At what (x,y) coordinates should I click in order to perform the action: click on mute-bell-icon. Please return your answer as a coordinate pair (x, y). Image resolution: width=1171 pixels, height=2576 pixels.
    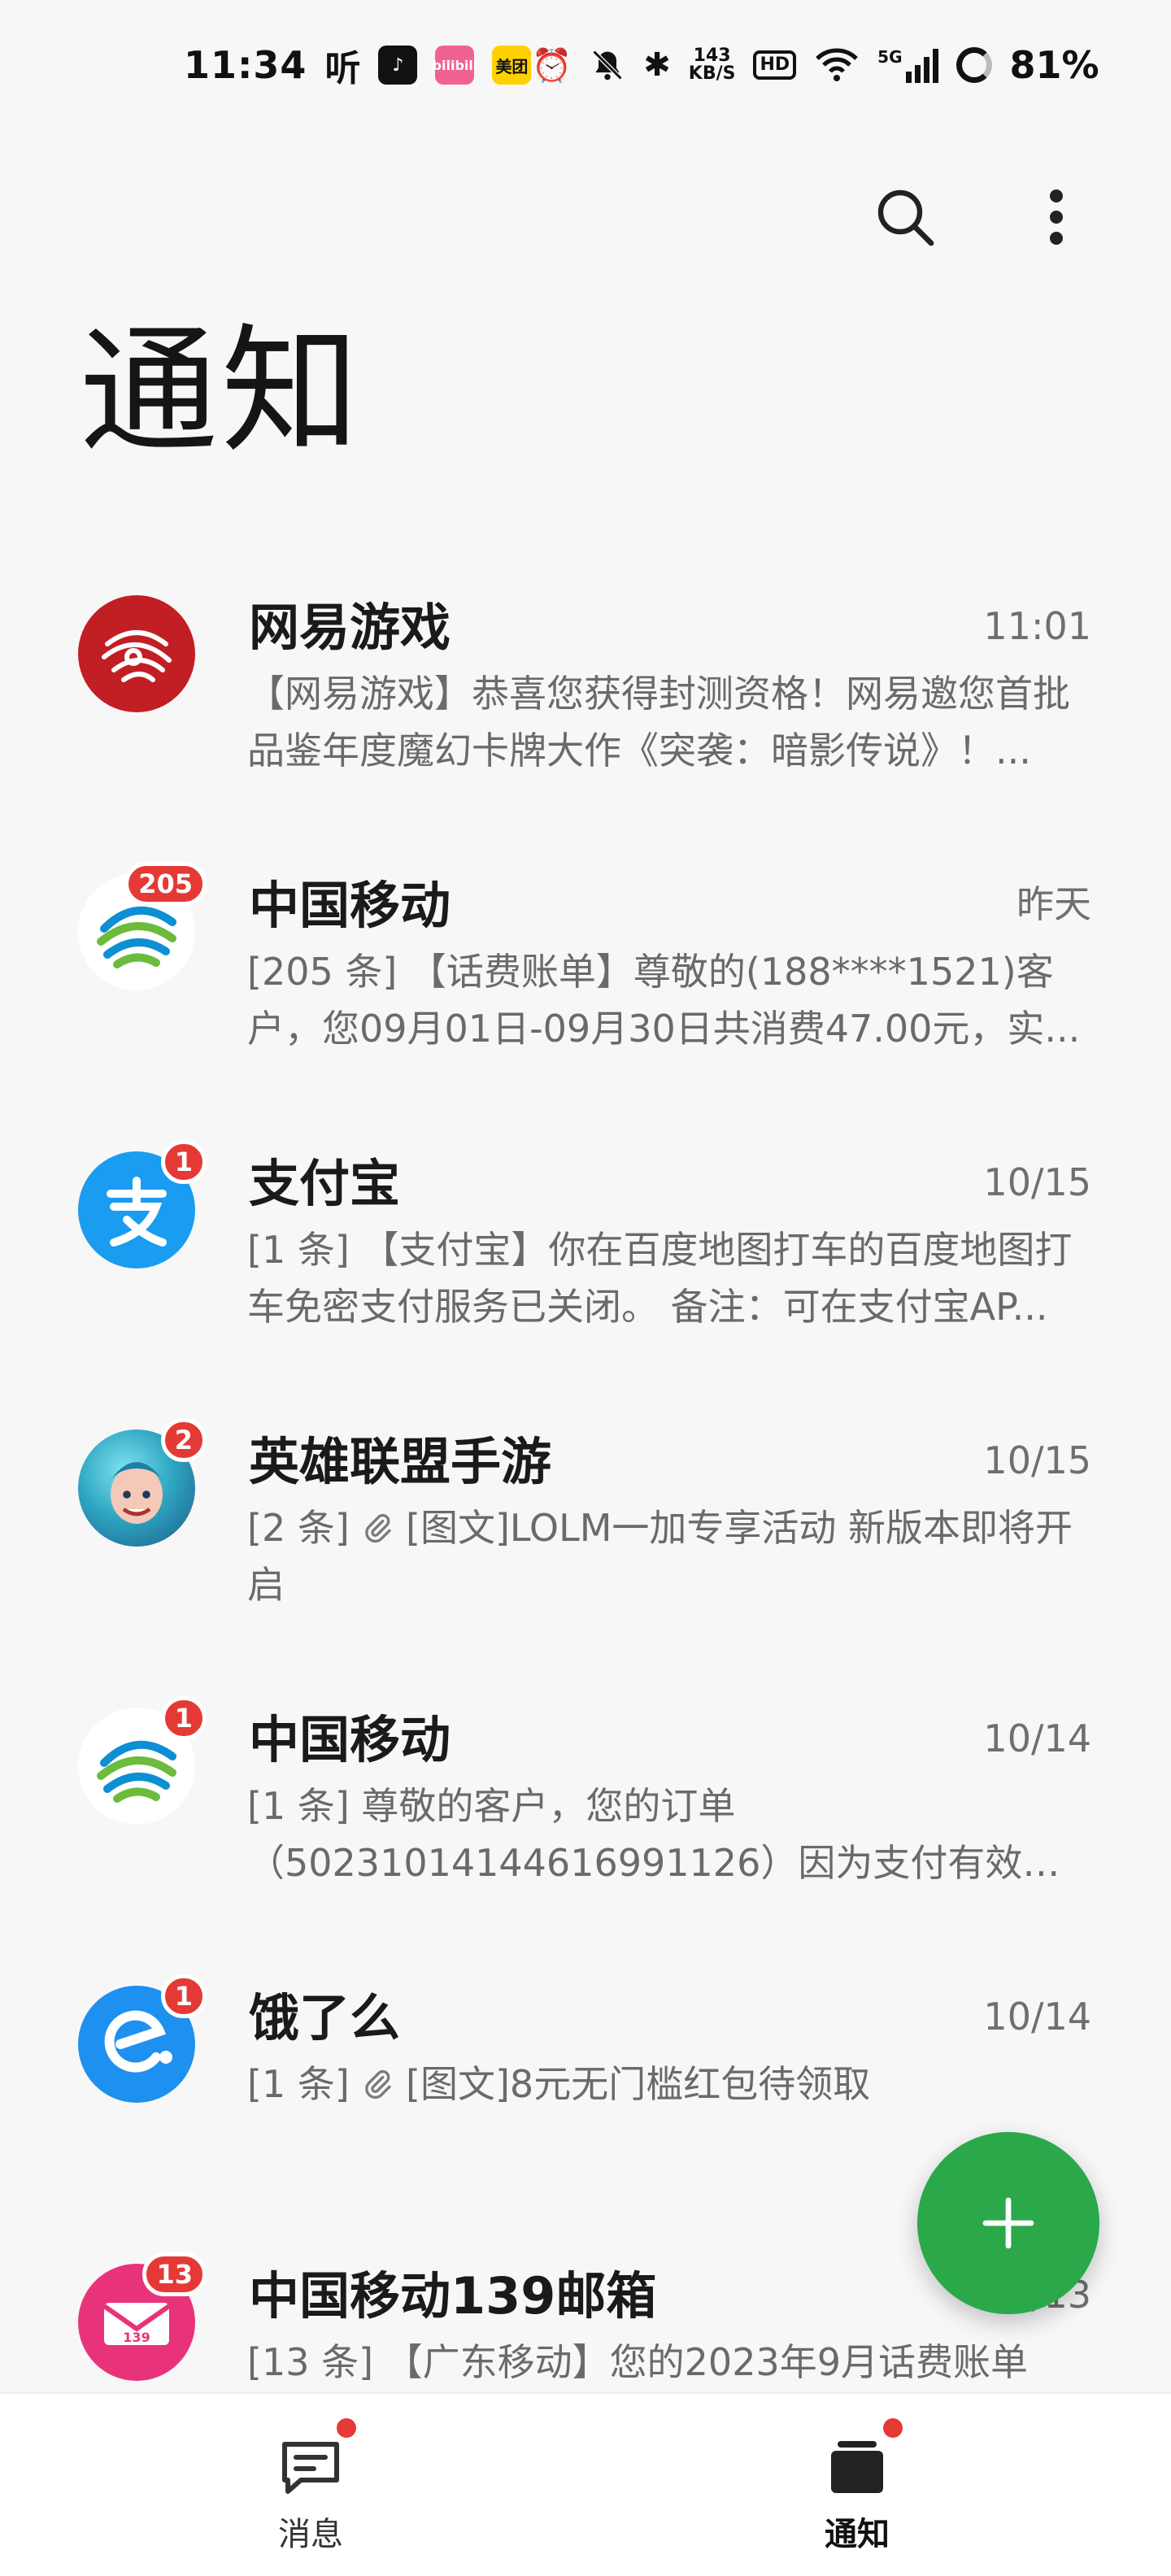
    Looking at the image, I should click on (607, 65).